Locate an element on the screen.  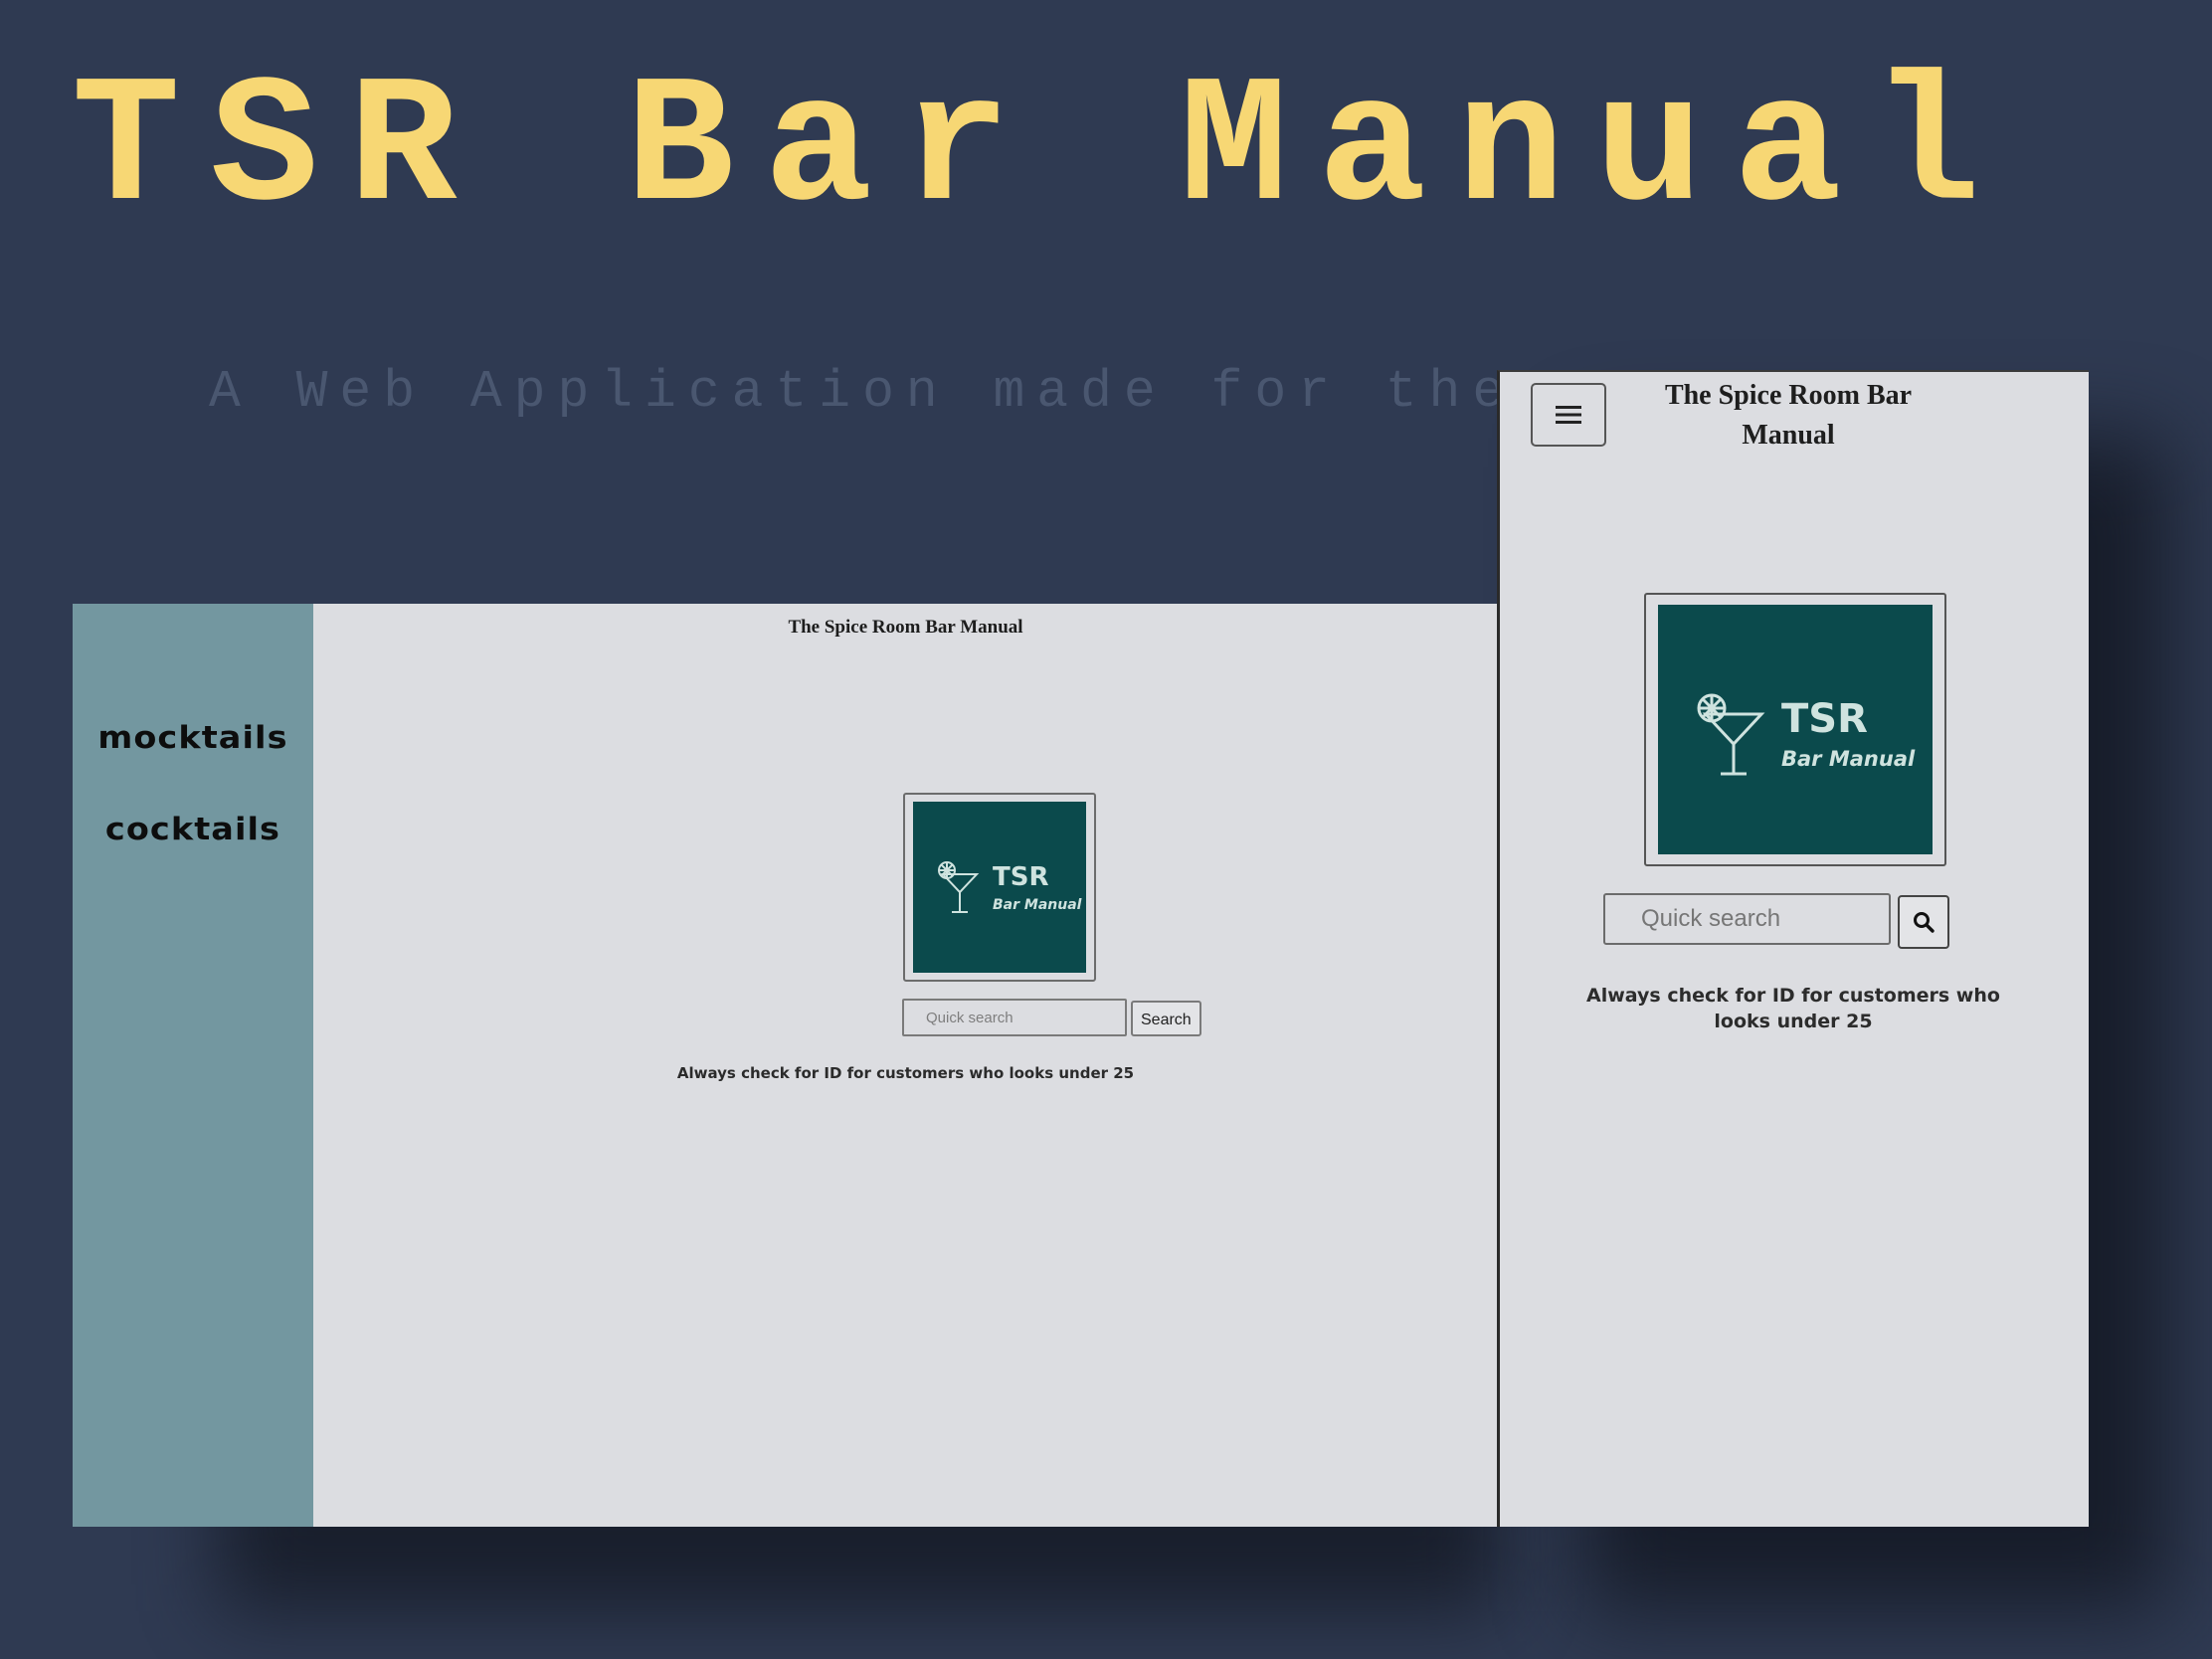
search-bar: Search is located at coordinates (1051, 1017).